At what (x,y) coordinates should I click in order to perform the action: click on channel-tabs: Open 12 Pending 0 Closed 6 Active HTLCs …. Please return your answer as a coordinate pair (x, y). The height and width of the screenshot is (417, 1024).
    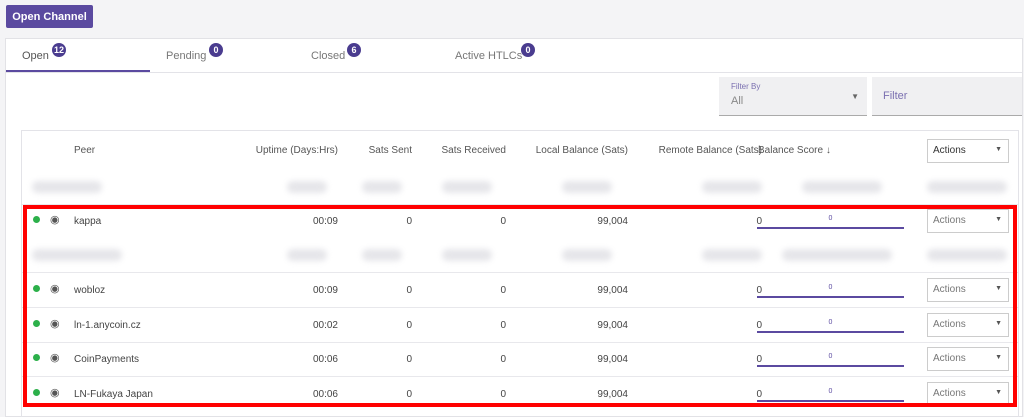
    Looking at the image, I should click on (514, 56).